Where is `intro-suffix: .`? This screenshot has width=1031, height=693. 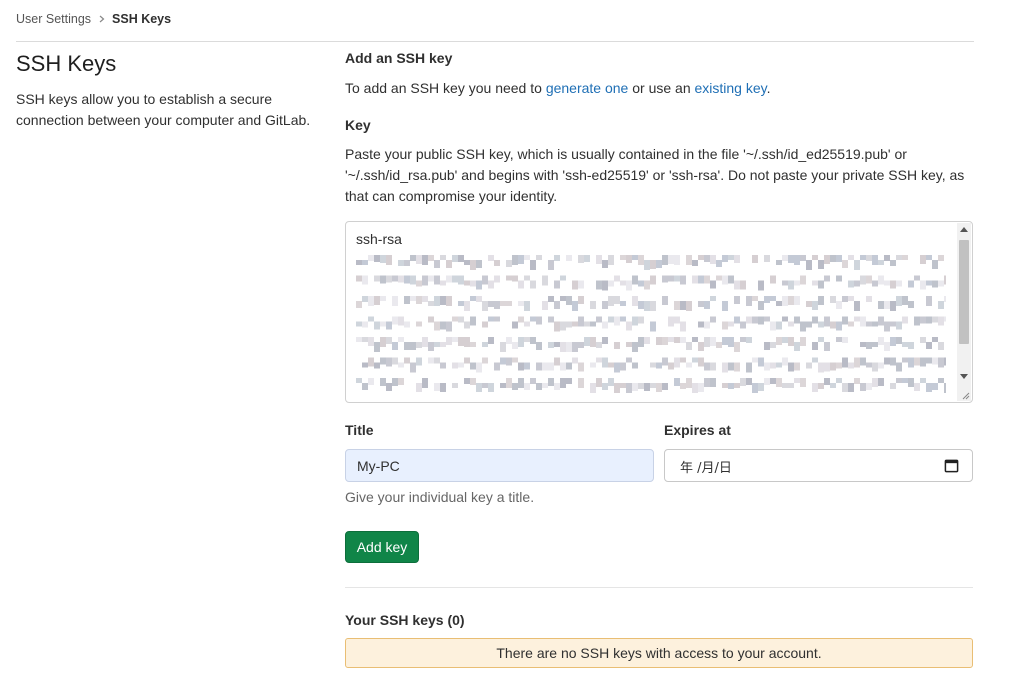 intro-suffix: . is located at coordinates (768, 88).